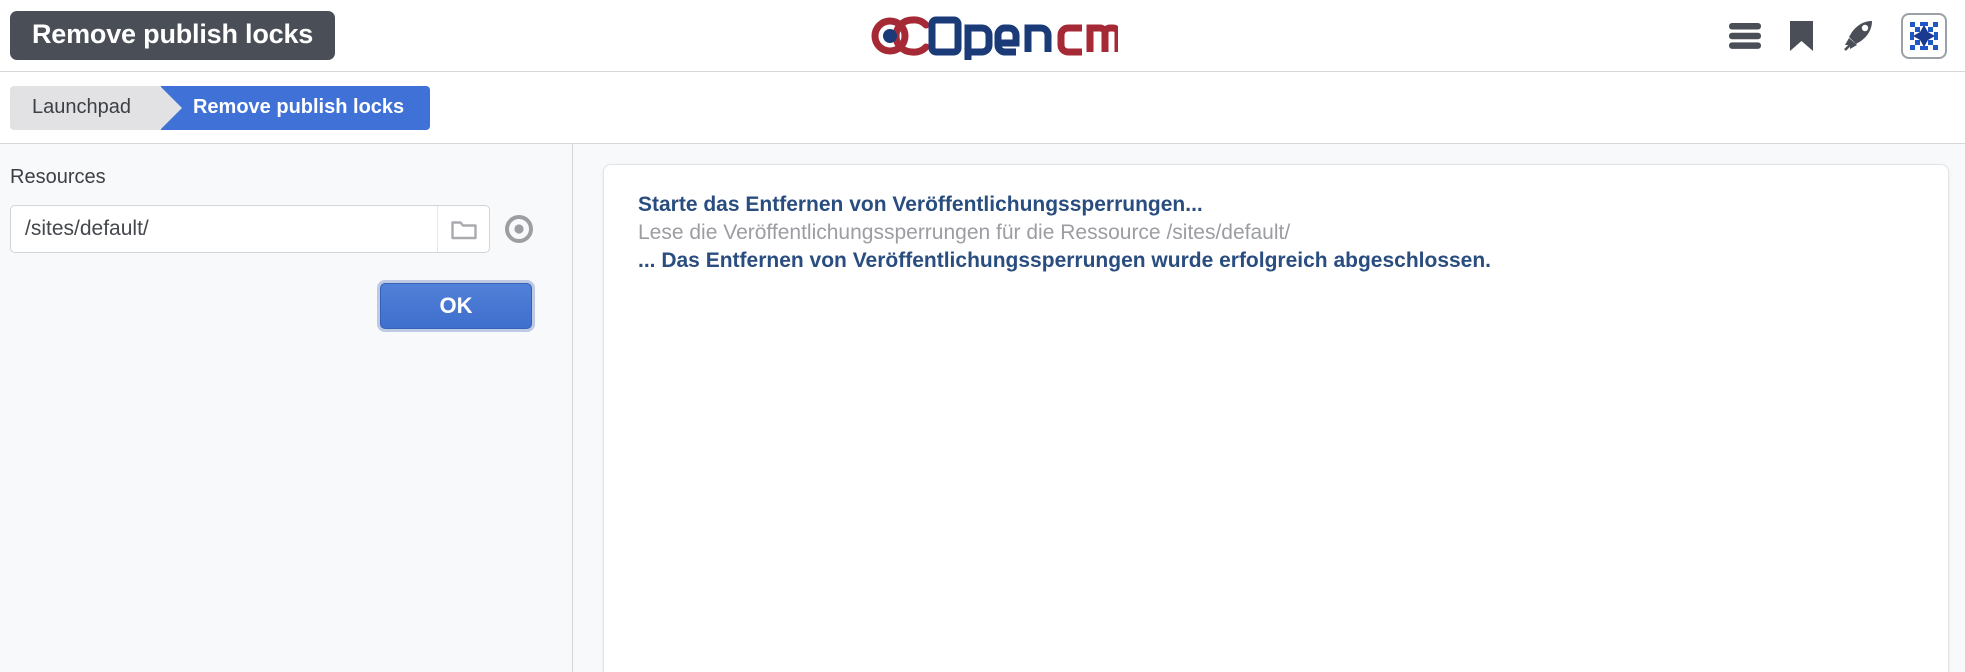 Image resolution: width=1965 pixels, height=672 pixels. Describe the element at coordinates (295, 107) in the screenshot. I see `breadcrumb-item-current: Remove publish locks` at that location.